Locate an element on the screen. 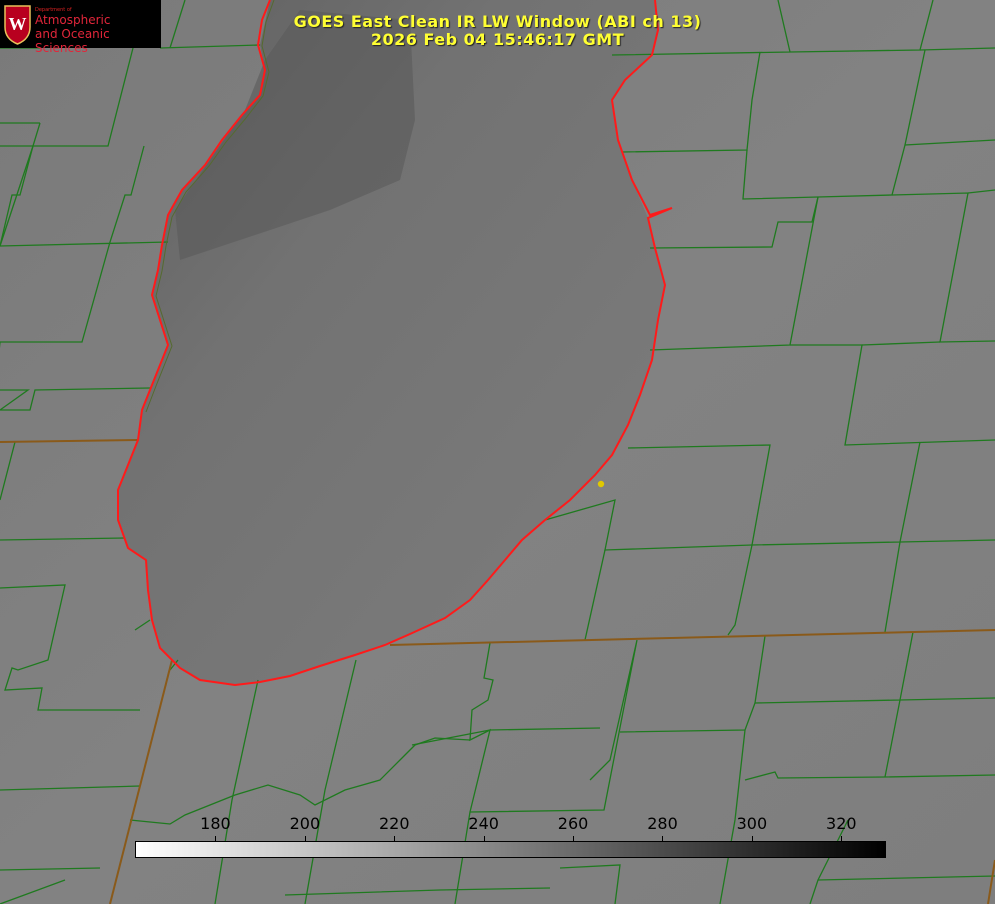 The height and width of the screenshot is (904, 995). colorbar-tick-label: 300 is located at coordinates (752, 823).